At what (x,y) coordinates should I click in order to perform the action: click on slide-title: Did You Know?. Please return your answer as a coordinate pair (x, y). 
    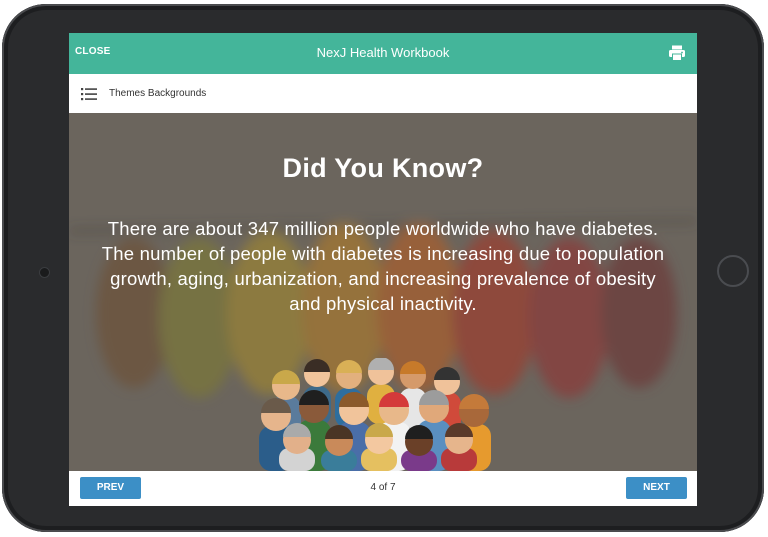
    Looking at the image, I should click on (383, 168).